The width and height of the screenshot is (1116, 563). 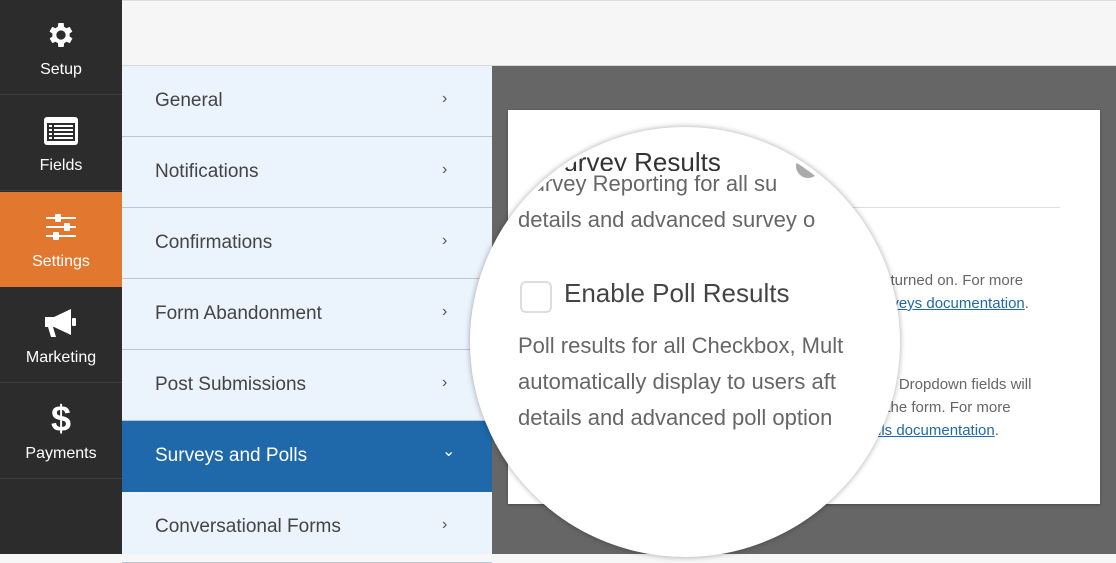 I want to click on sidebar-item-label: Fields, so click(x=61, y=165).